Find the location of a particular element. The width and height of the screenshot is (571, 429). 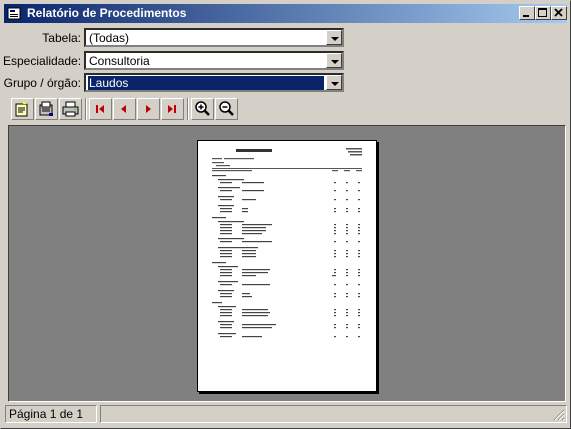

print-setup-icon is located at coordinates (46, 109).